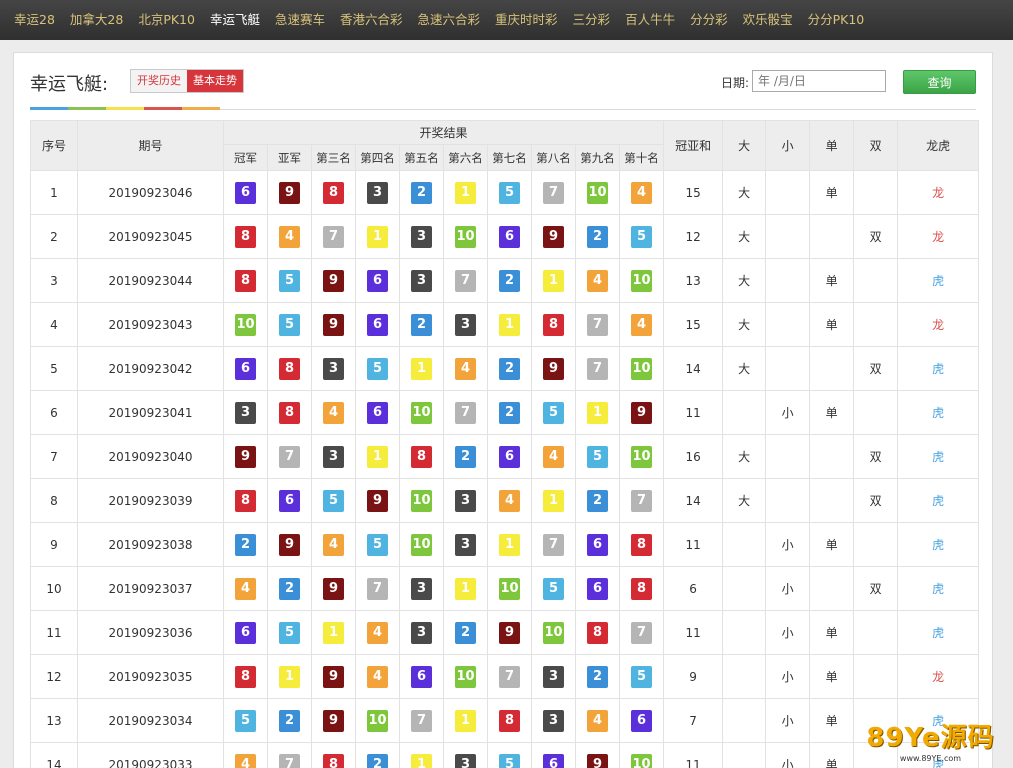 The height and width of the screenshot is (768, 1013). What do you see at coordinates (166, 20) in the screenshot?
I see `nav-item: 北京PK10` at bounding box center [166, 20].